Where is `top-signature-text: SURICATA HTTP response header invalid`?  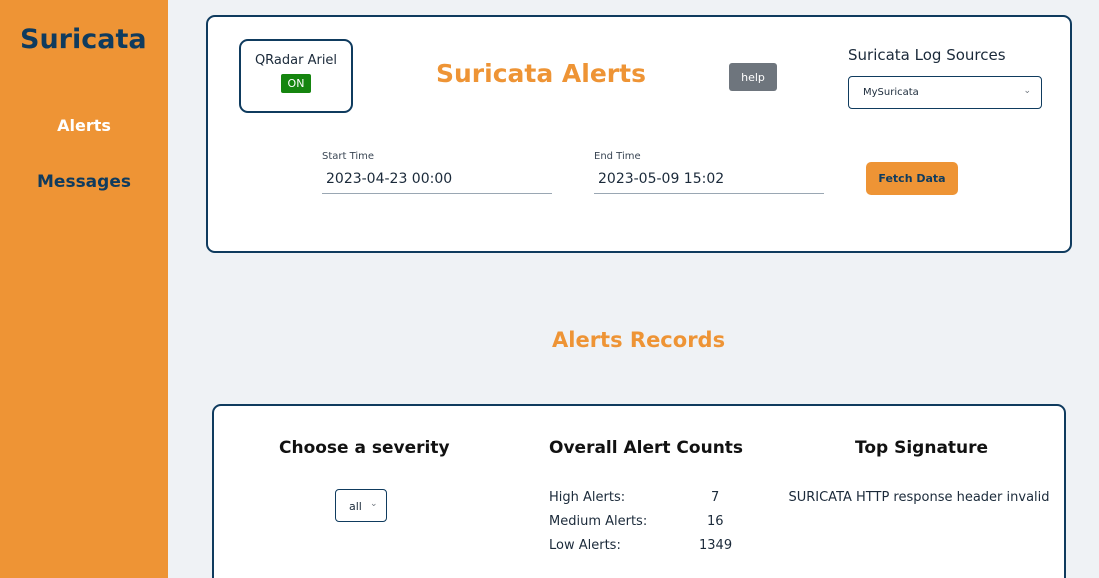 top-signature-text: SURICATA HTTP response header invalid is located at coordinates (919, 497).